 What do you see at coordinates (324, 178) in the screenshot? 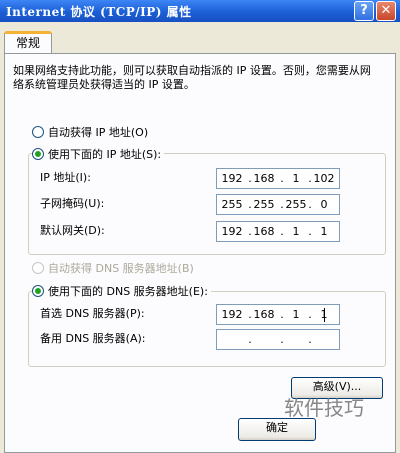
I see `octet: 102` at bounding box center [324, 178].